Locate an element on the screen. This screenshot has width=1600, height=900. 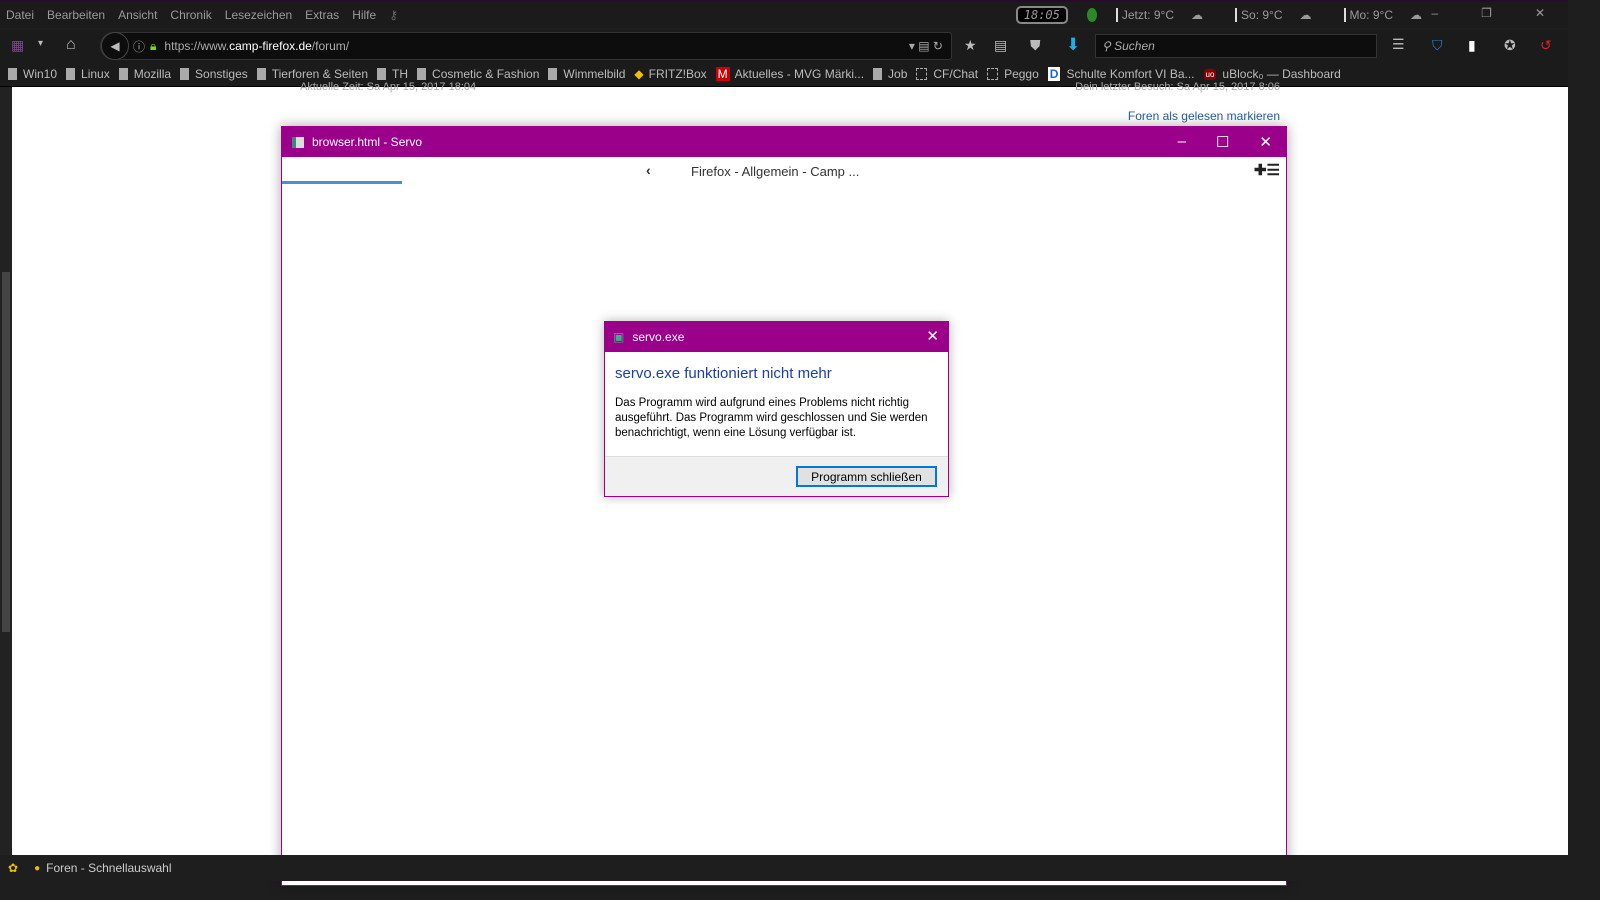
close-program-button: Programm schließen is located at coordinates (866, 476).